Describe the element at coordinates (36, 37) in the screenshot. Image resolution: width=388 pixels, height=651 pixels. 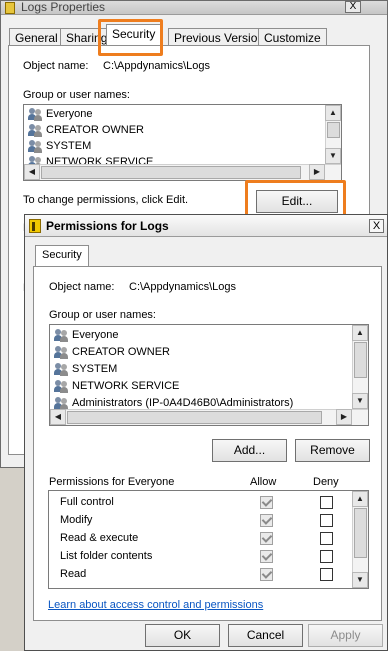
I see `tab-general: General` at that location.